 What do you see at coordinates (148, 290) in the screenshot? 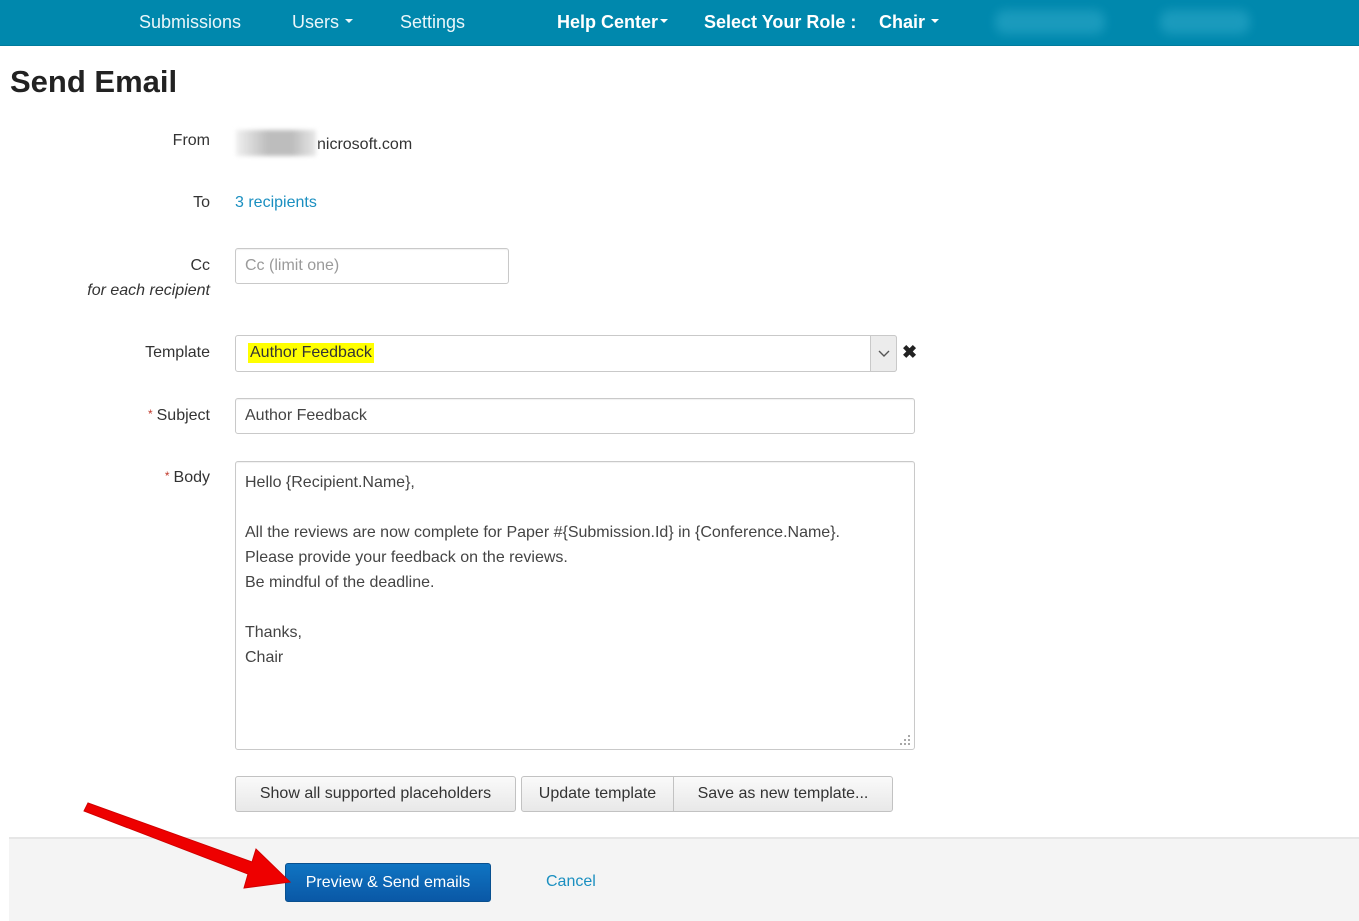
I see `cc-sublabel: for each recipient` at bounding box center [148, 290].